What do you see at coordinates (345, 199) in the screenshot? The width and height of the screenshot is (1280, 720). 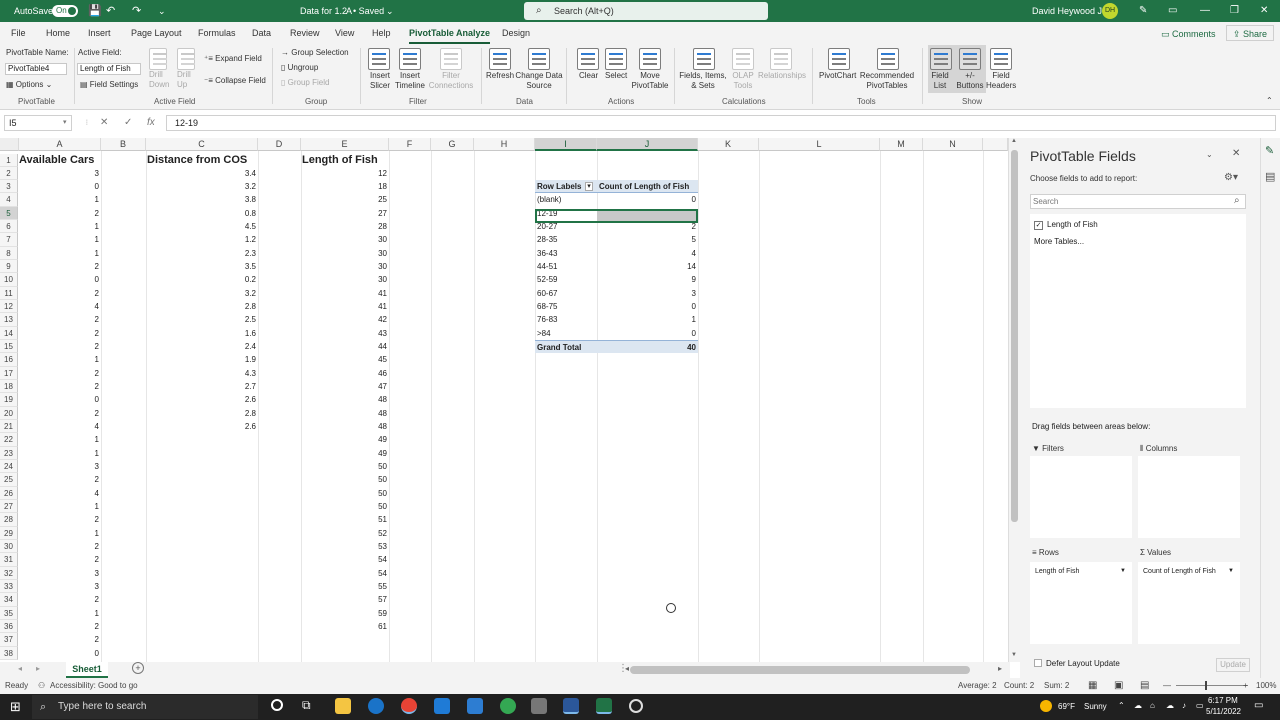 I see `cell-length-of-fish: 25` at bounding box center [345, 199].